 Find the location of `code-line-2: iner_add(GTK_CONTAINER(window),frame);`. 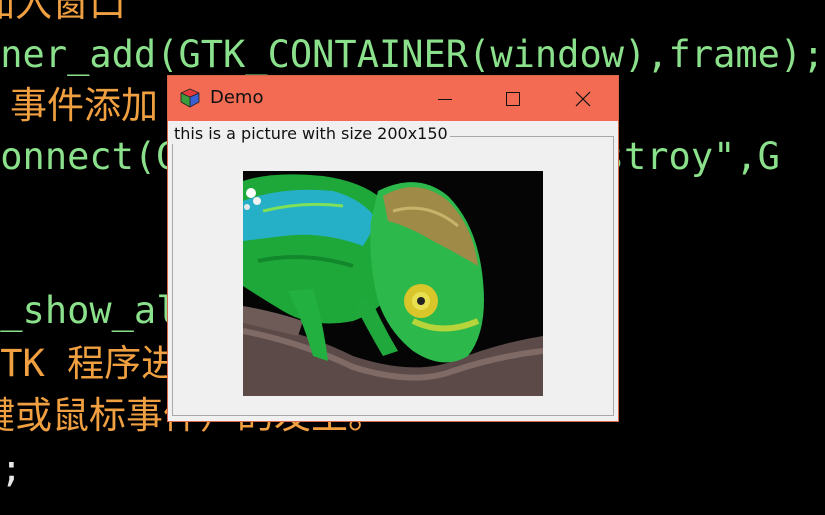

code-line-2: iner_add(GTK_CONTAINER(window),frame); is located at coordinates (412, 54).